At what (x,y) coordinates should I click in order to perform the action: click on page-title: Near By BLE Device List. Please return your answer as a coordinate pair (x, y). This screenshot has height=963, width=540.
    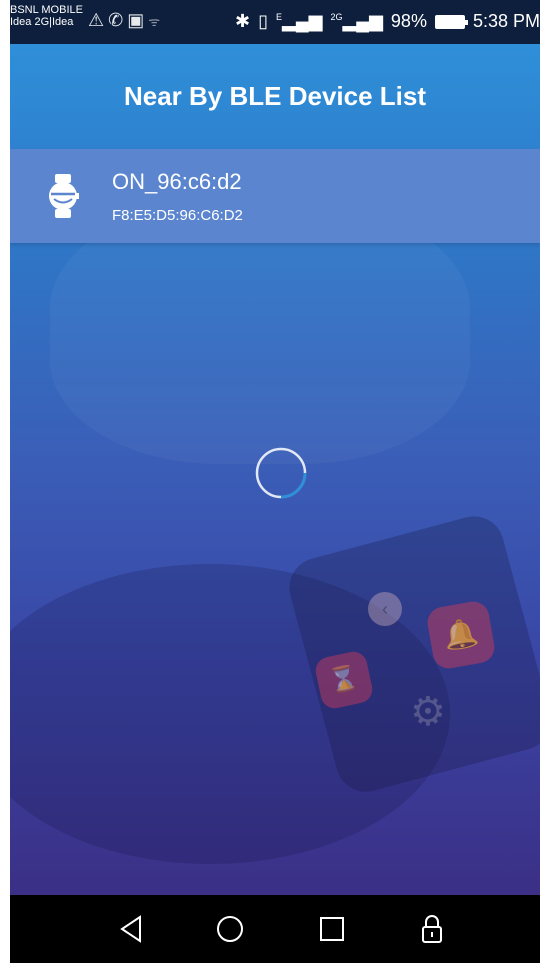
    Looking at the image, I should click on (274, 96).